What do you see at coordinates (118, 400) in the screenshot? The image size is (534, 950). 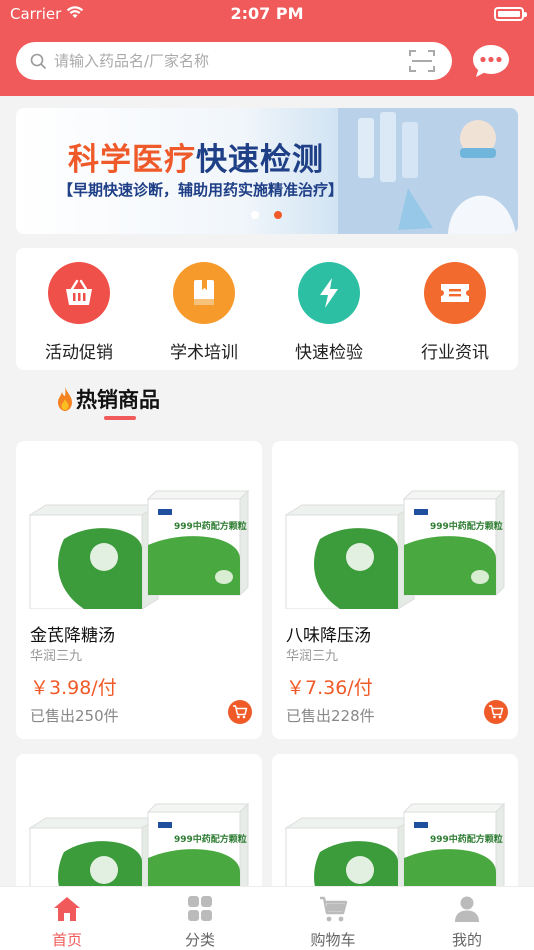 I see `section-title: 热销商品` at bounding box center [118, 400].